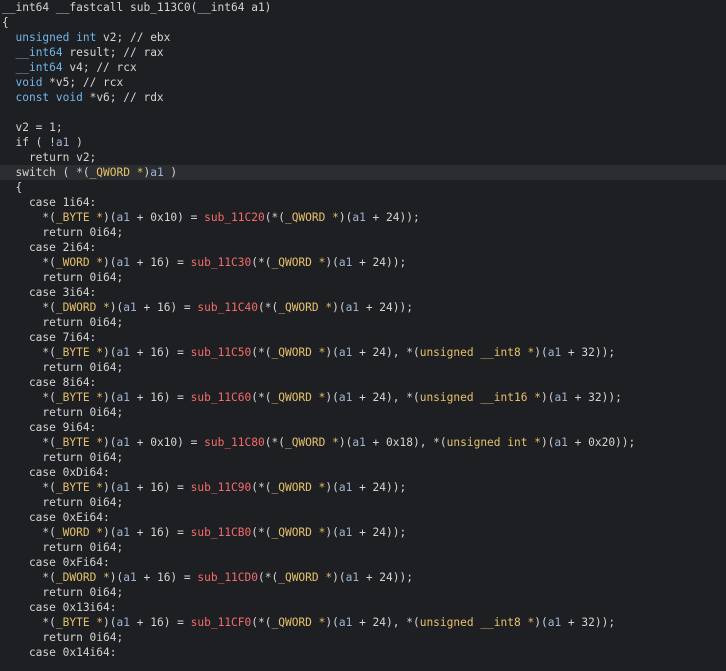 Image resolution: width=726 pixels, height=671 pixels. Describe the element at coordinates (363, 82) in the screenshot. I see `code-line: void *v5; // rcx` at that location.